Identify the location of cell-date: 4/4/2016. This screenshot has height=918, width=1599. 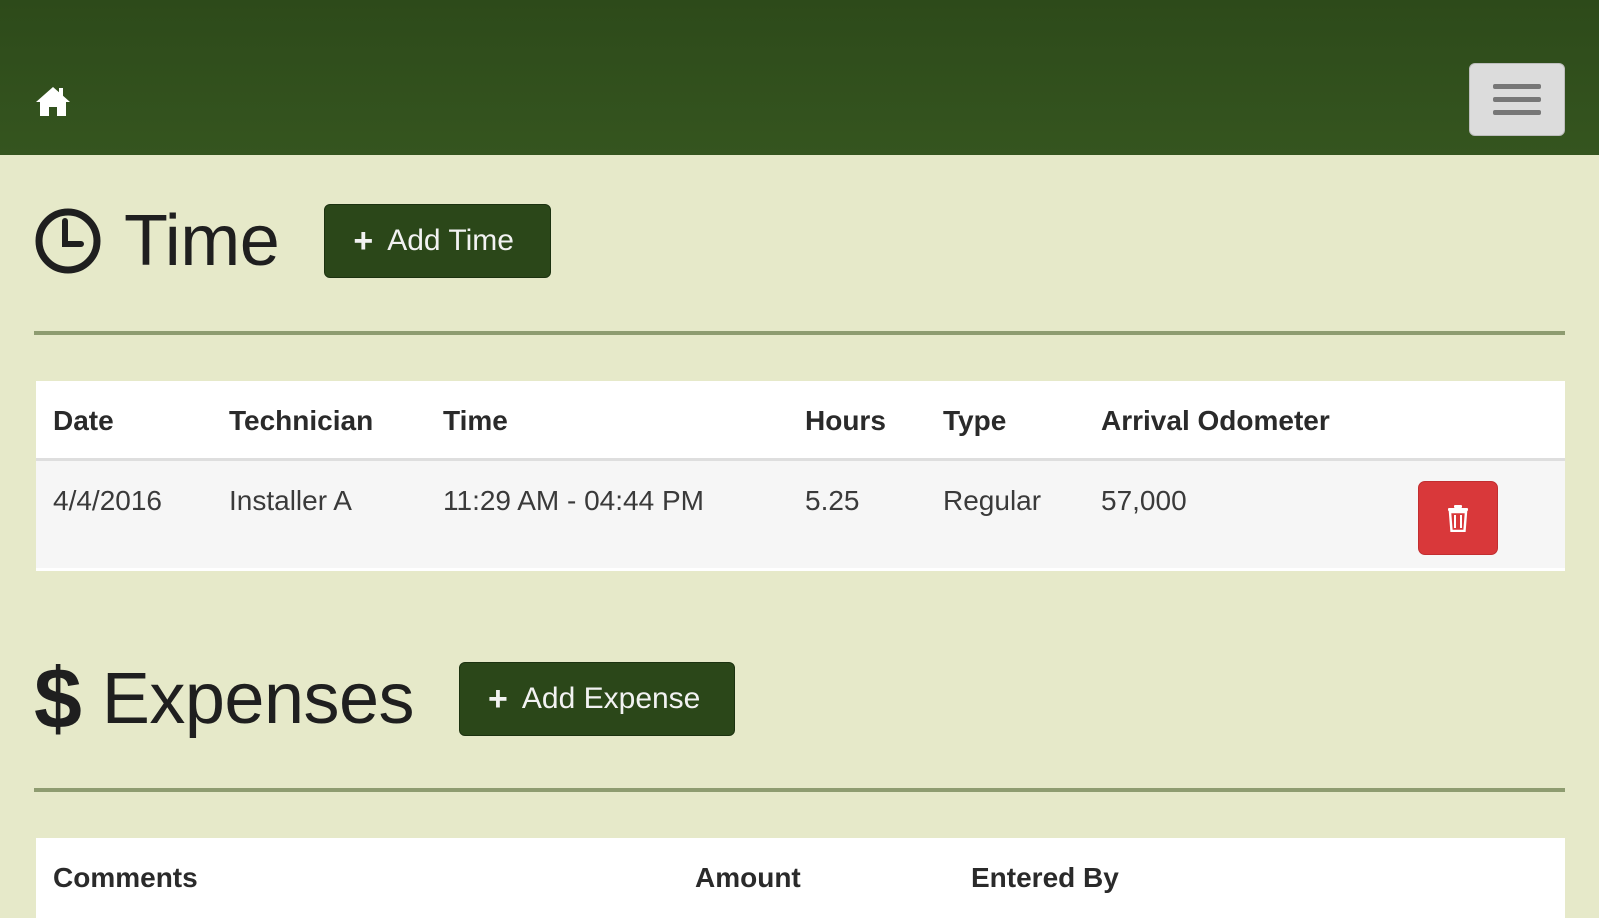
(107, 500).